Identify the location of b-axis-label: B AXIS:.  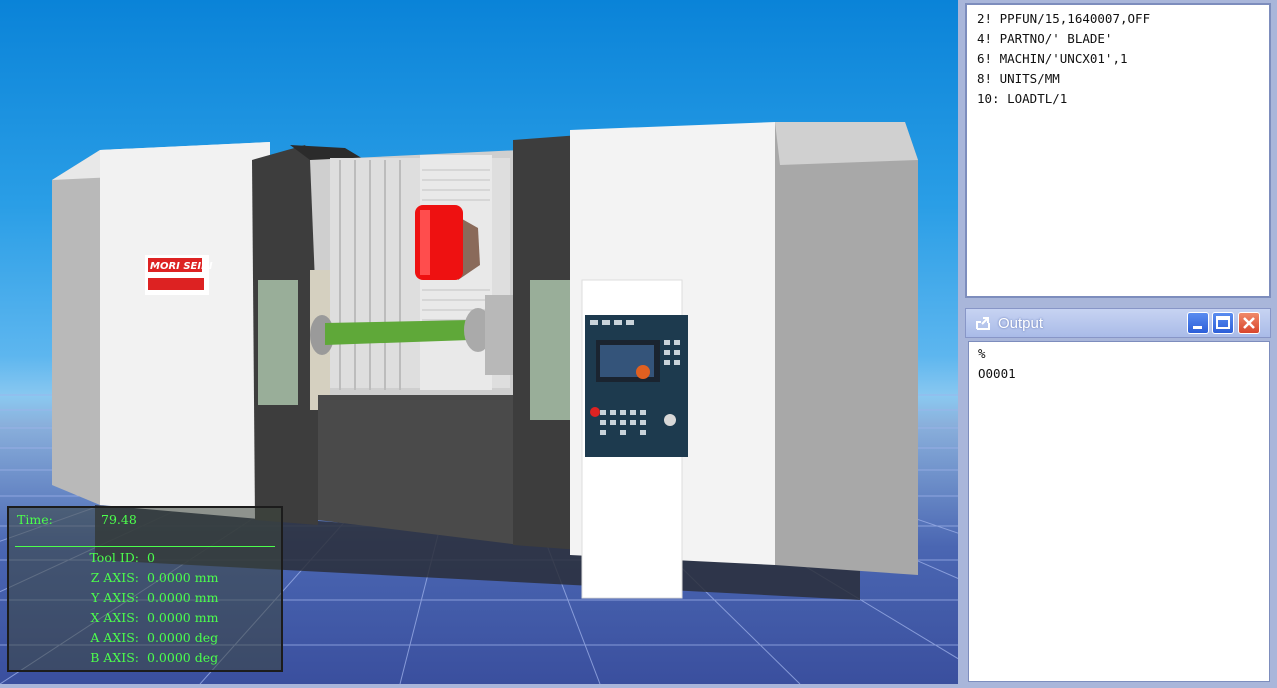
(114, 657).